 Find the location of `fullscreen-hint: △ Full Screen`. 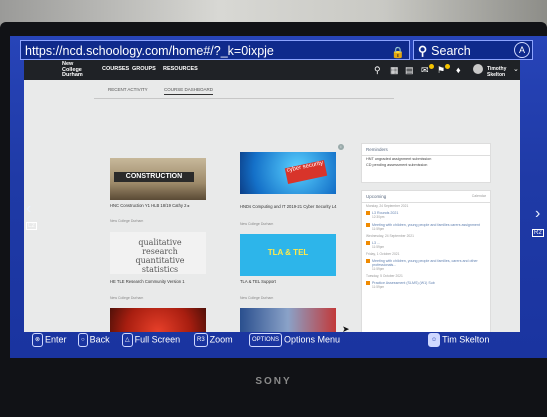

fullscreen-hint: △ Full Screen is located at coordinates (151, 340).